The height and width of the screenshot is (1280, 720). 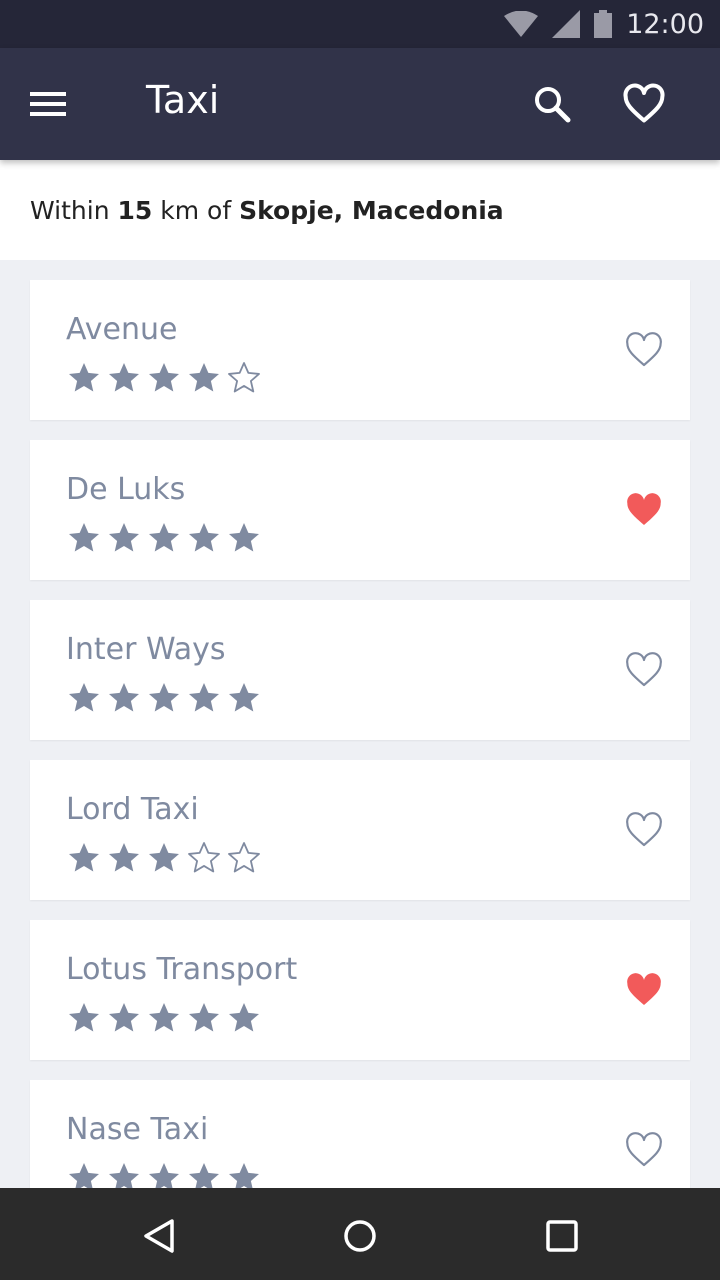 I want to click on taxi-name: Inter Ways, so click(x=146, y=649).